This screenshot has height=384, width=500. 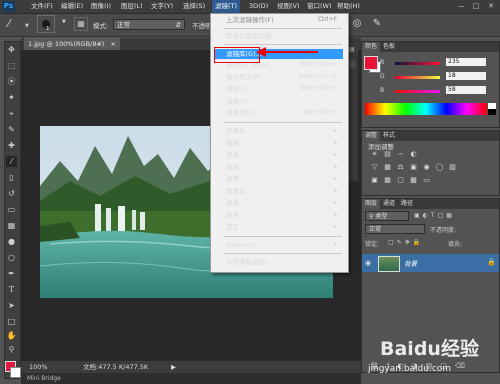 I want to click on layer-filter-icons: ▣◐T□▦, so click(x=449, y=216).